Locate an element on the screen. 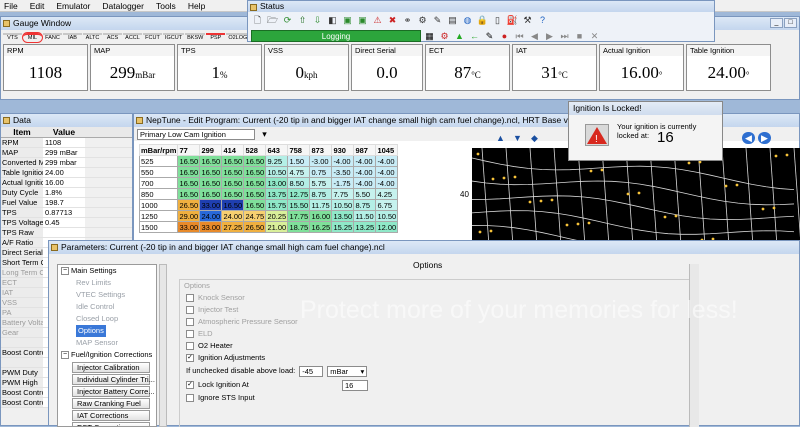 This screenshot has height=427, width=800. download-icon: ⇩ is located at coordinates (317, 20).